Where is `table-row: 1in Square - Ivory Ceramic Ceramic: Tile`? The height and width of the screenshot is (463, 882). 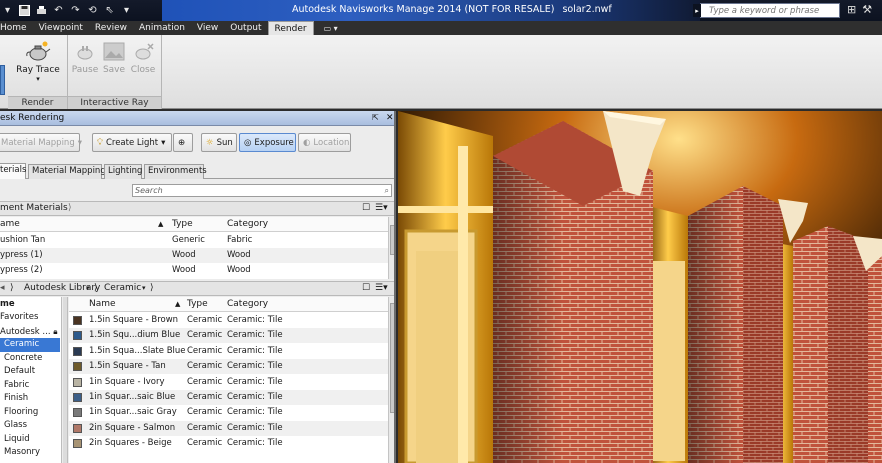
table-row: 1in Square - Ivory Ceramic Ceramic: Tile is located at coordinates (228, 382).